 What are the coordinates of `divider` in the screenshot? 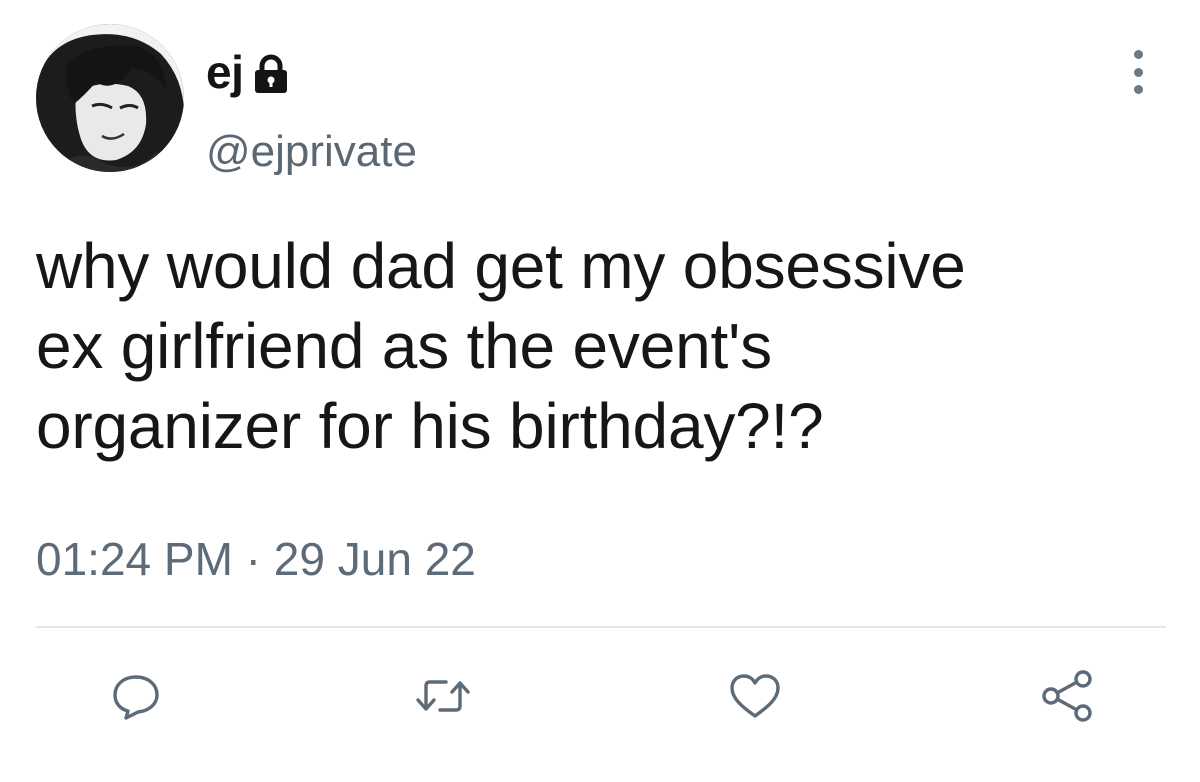 It's located at (601, 627).